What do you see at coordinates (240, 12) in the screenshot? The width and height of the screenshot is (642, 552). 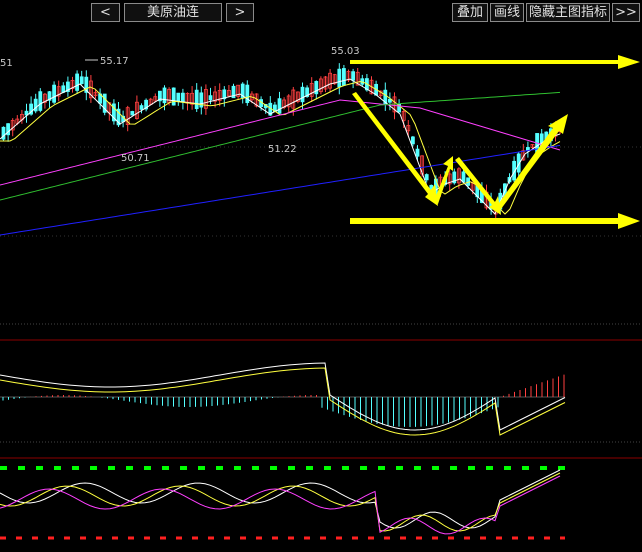 I see `next-symbol-button: >` at bounding box center [240, 12].